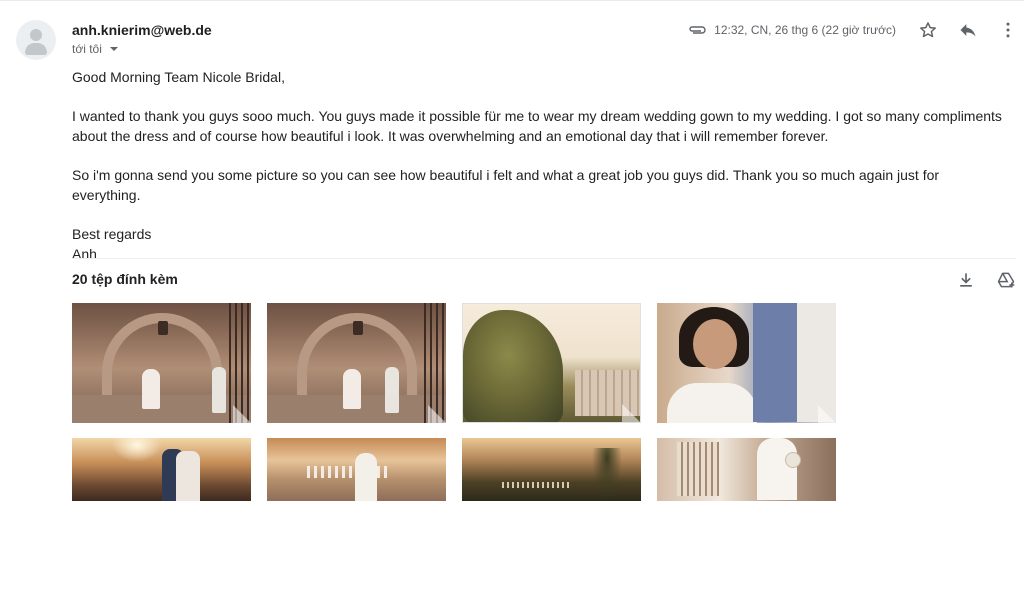 This screenshot has height=606, width=1024. I want to click on top-border, so click(512, 0).